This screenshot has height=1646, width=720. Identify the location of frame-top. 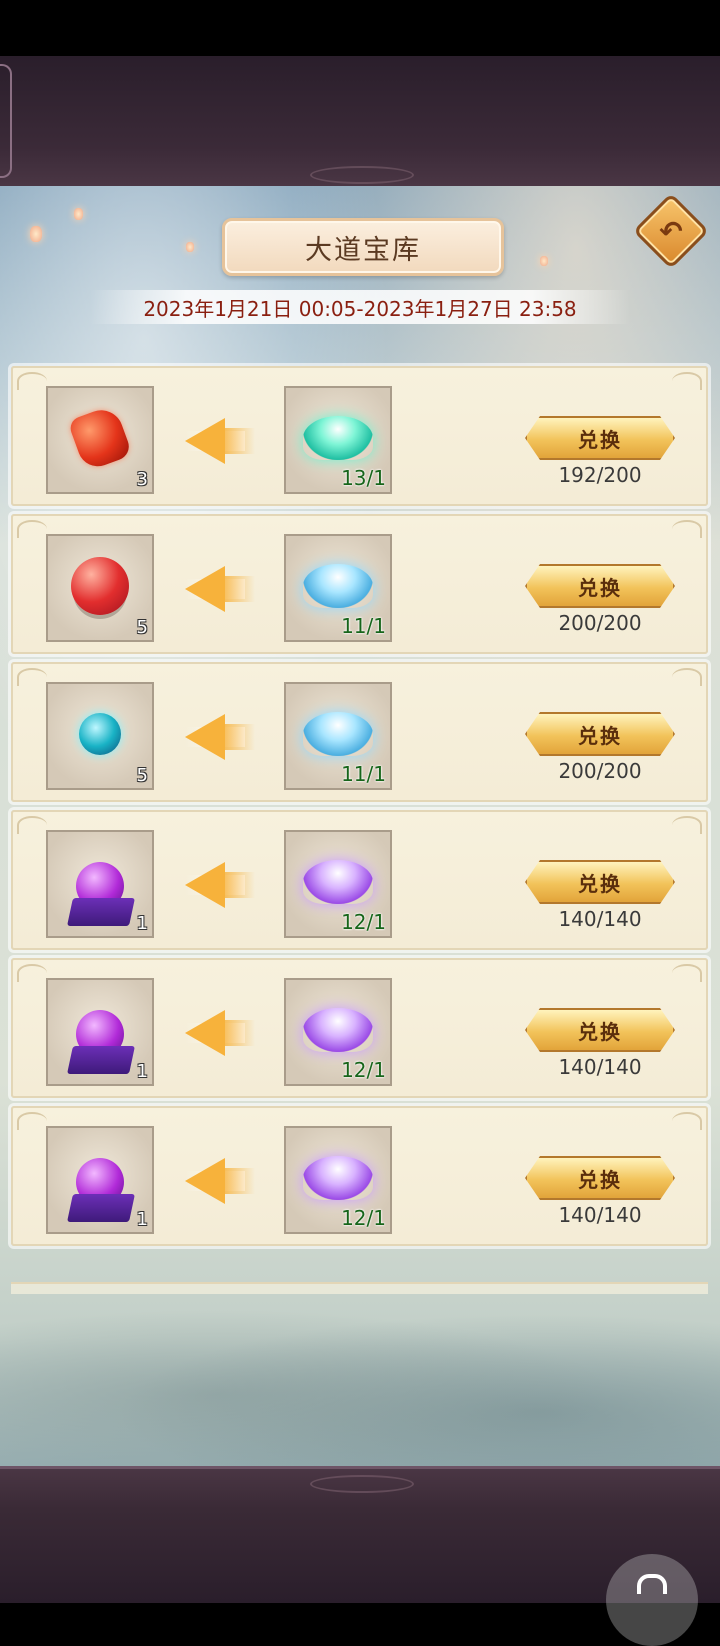
(360, 122).